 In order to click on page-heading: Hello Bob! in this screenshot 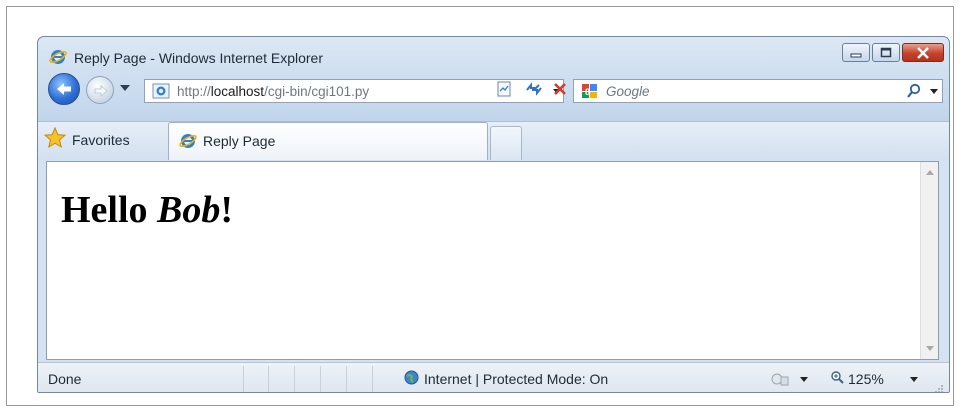, I will do `click(147, 210)`.